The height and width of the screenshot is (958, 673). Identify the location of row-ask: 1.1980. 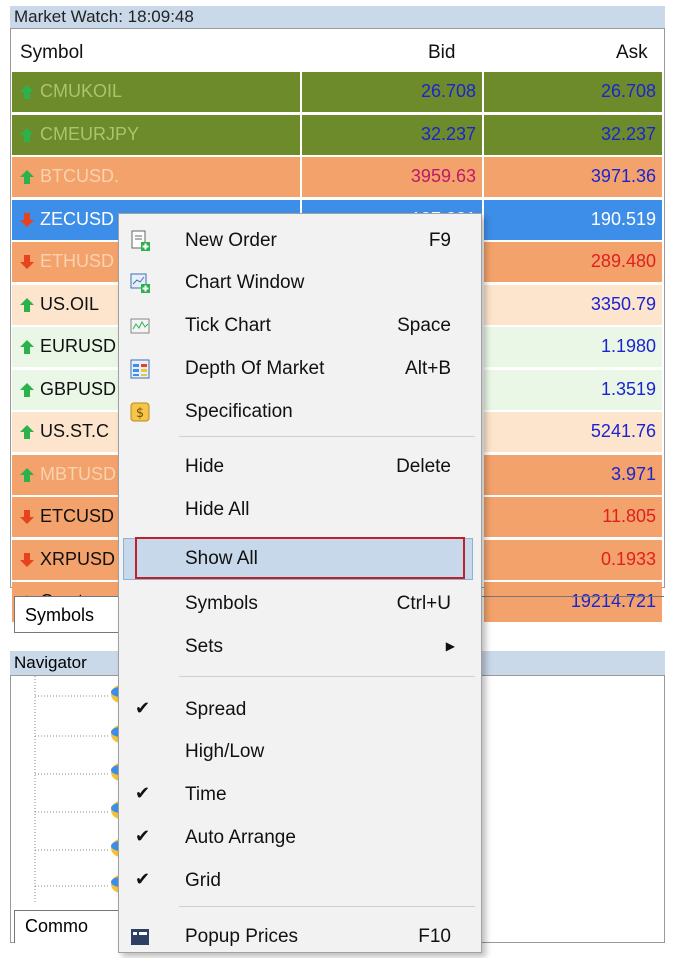
(628, 346).